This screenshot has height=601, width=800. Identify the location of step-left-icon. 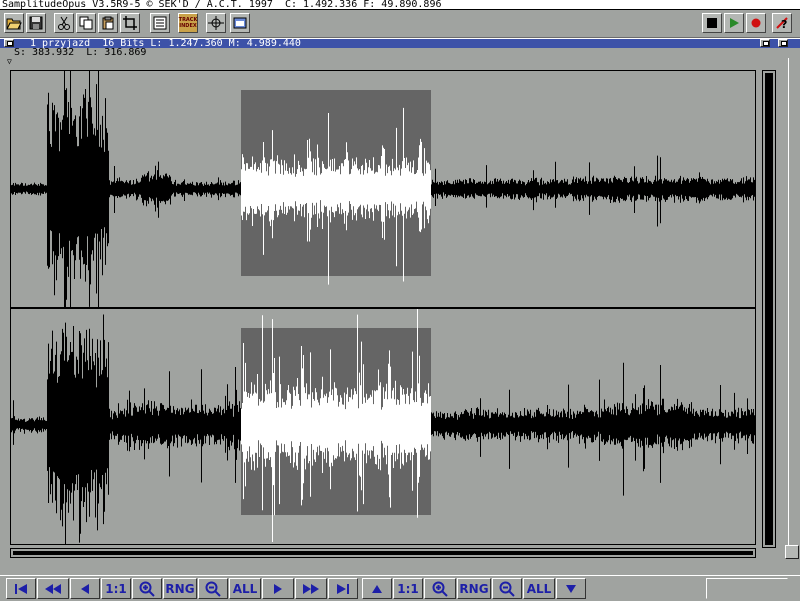
(85, 589).